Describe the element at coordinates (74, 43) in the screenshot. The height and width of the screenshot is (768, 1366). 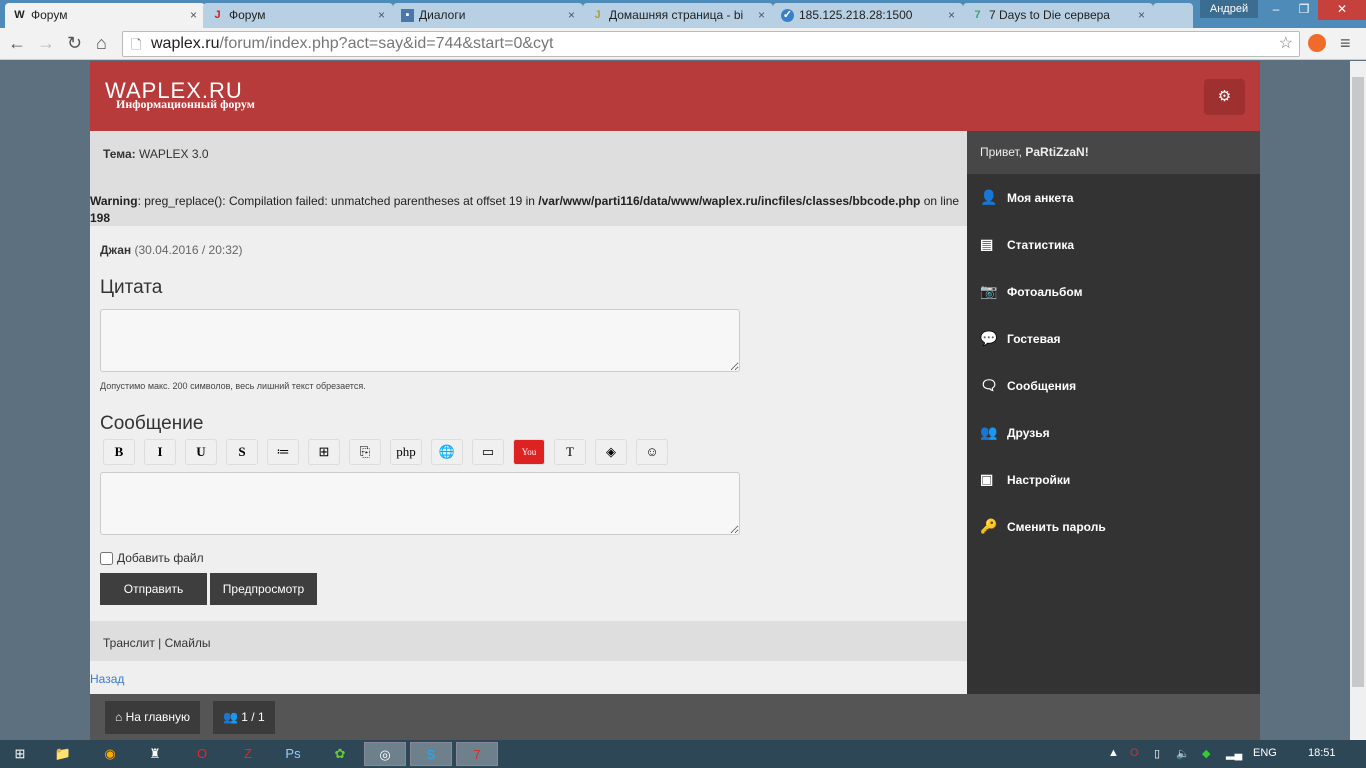
I see `reload-icon: ↻` at that location.